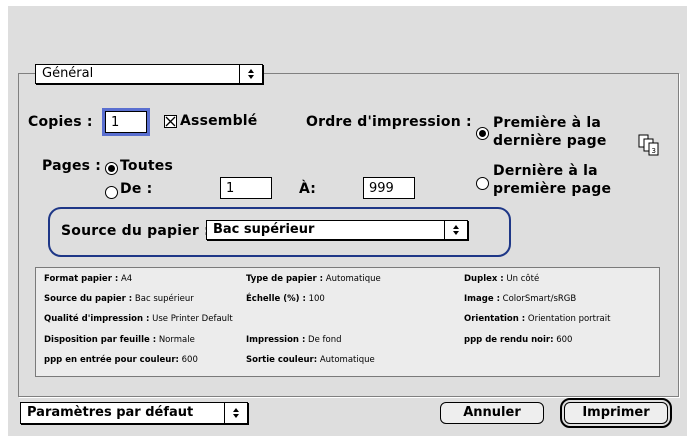 Image resolution: width=696 pixels, height=440 pixels. I want to click on summary-item: ppp de rendu noir: 600, so click(518, 340).